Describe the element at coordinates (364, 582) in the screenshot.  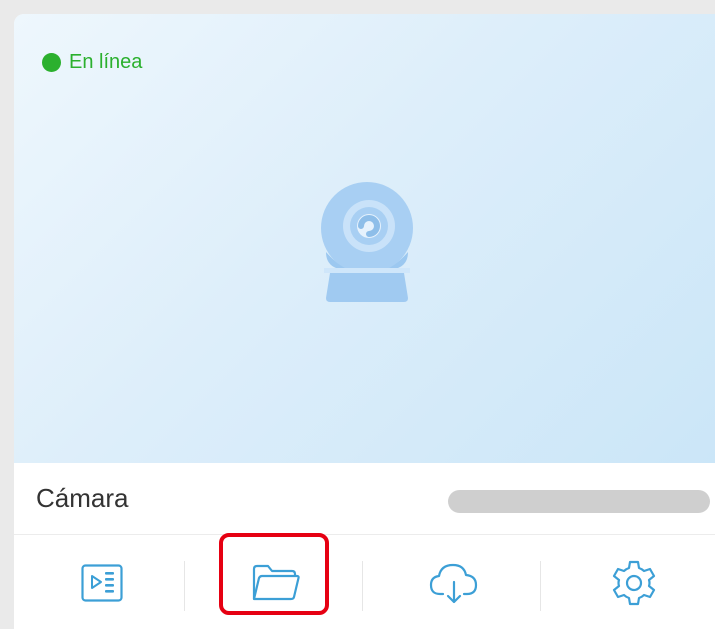
I see `action-bar` at that location.